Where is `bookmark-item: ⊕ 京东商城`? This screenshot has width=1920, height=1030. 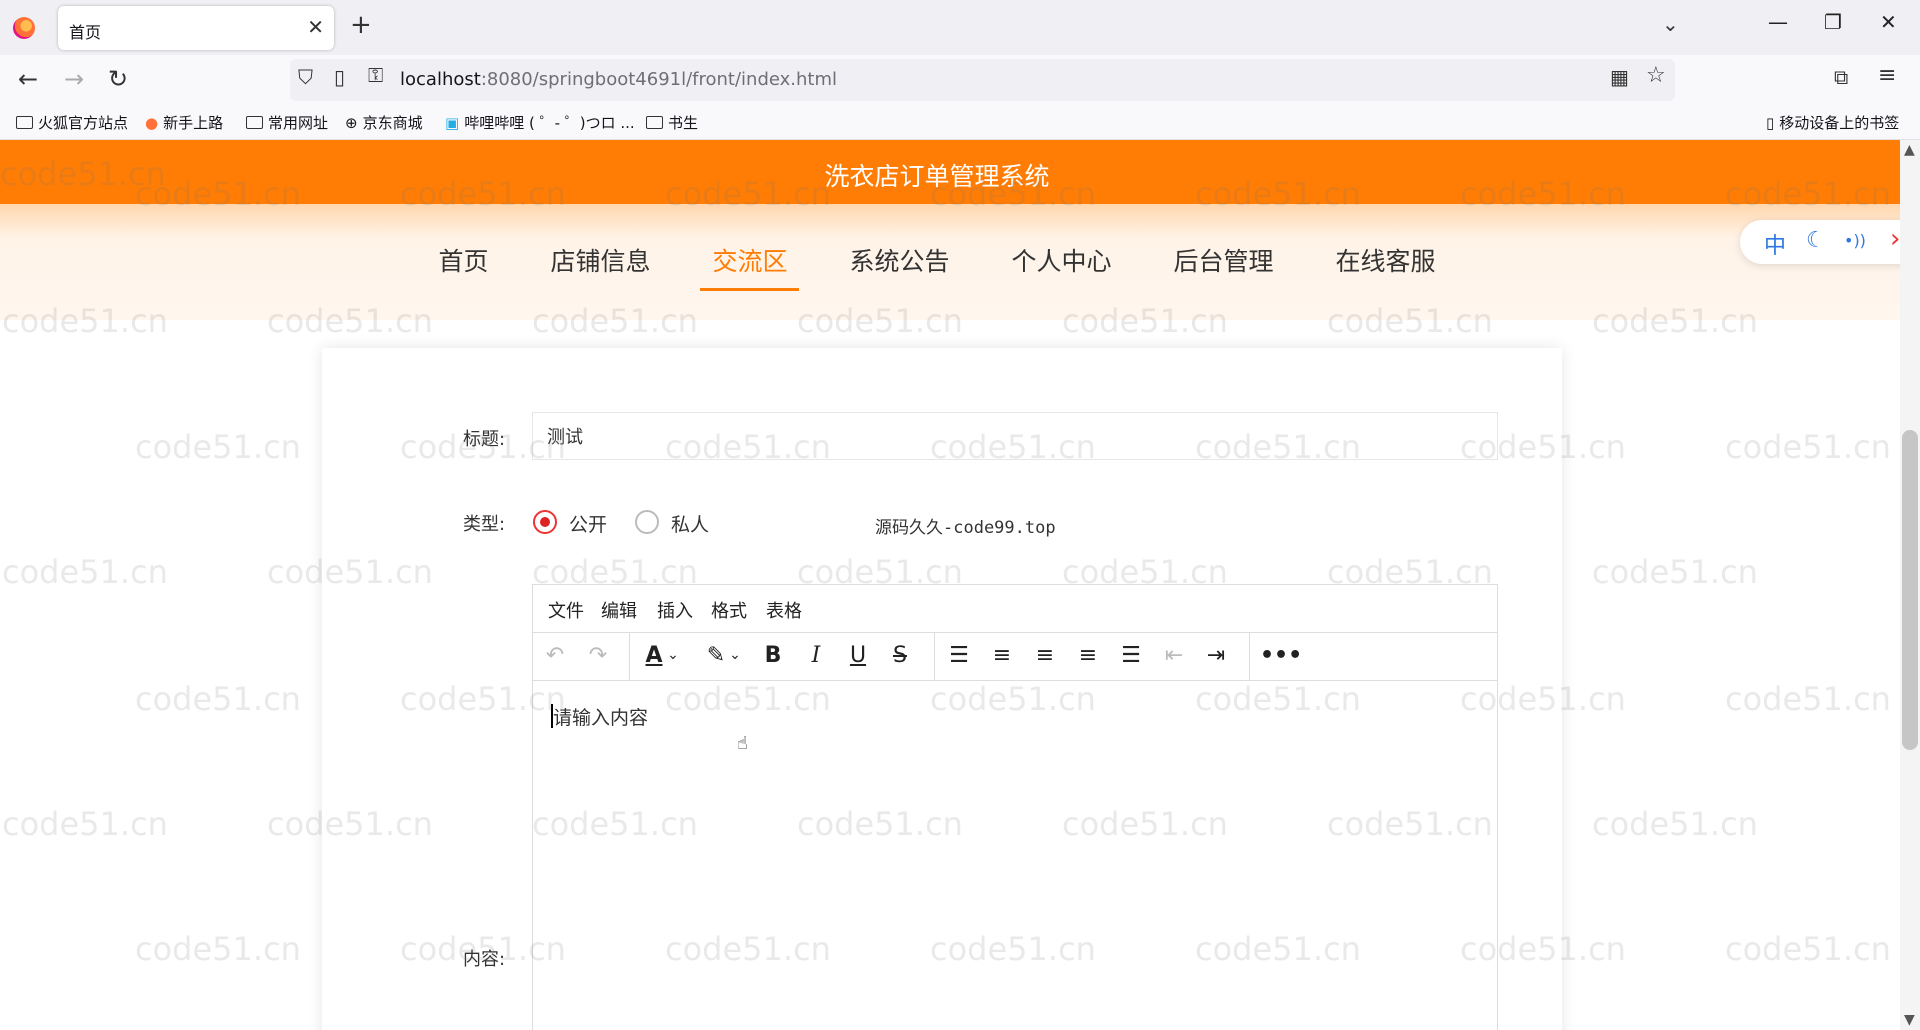 bookmark-item: ⊕ 京东商城 is located at coordinates (384, 122).